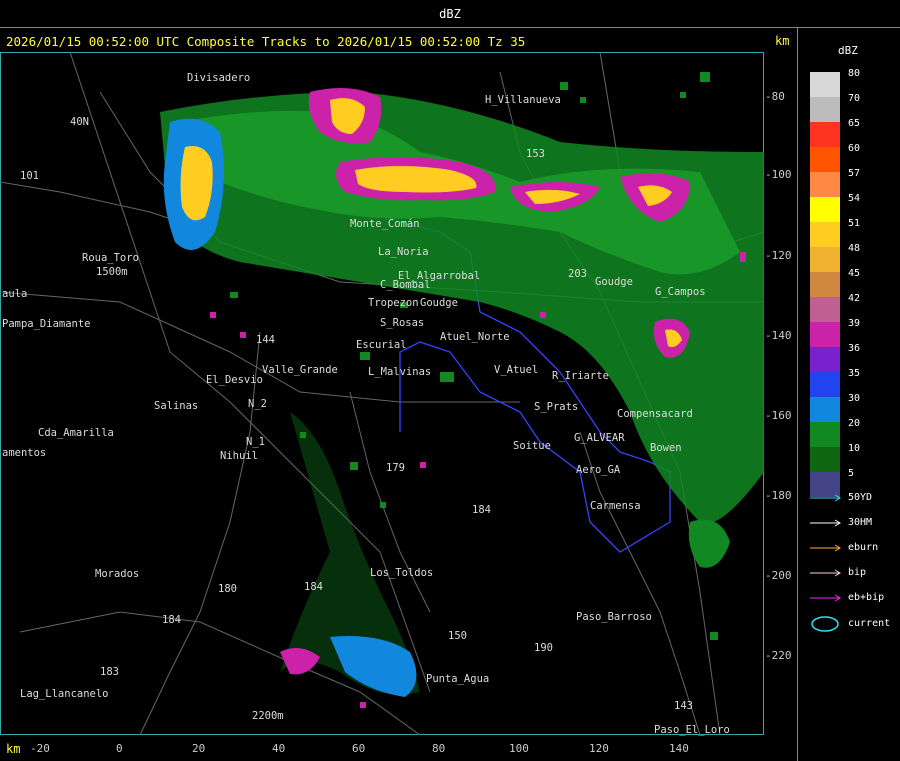 This screenshot has height=761, width=900. What do you see at coordinates (854, 248) in the screenshot?
I see `scale-value-label: 48` at bounding box center [854, 248].